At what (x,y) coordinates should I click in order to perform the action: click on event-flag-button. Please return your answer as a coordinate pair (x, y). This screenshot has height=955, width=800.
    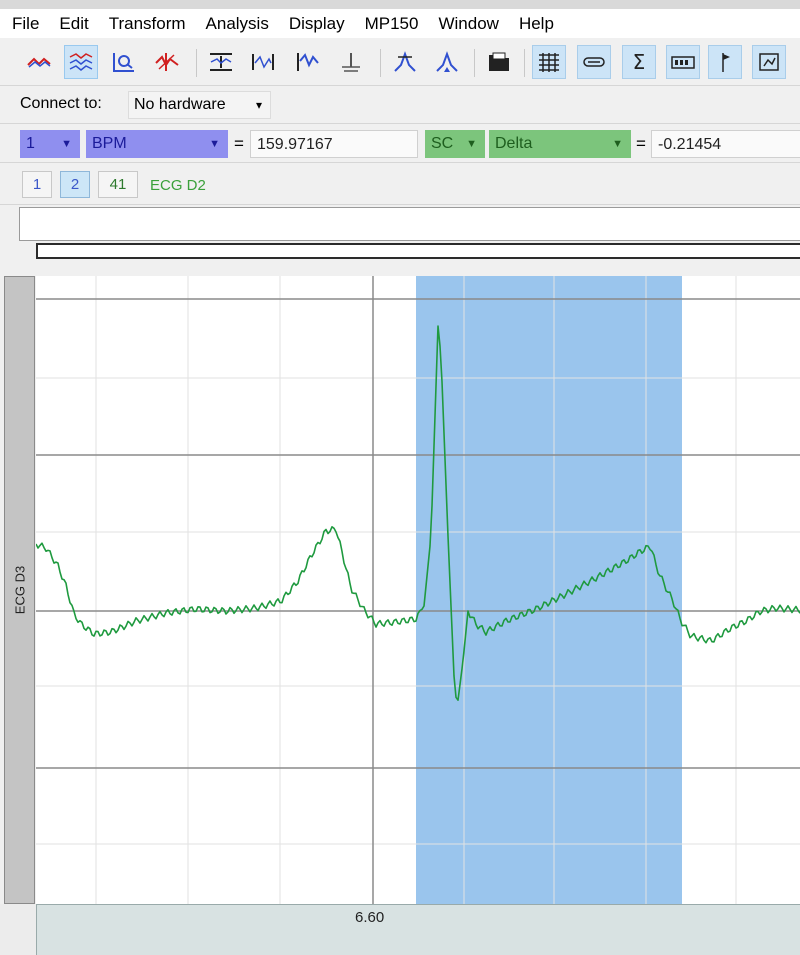
    Looking at the image, I should click on (725, 62).